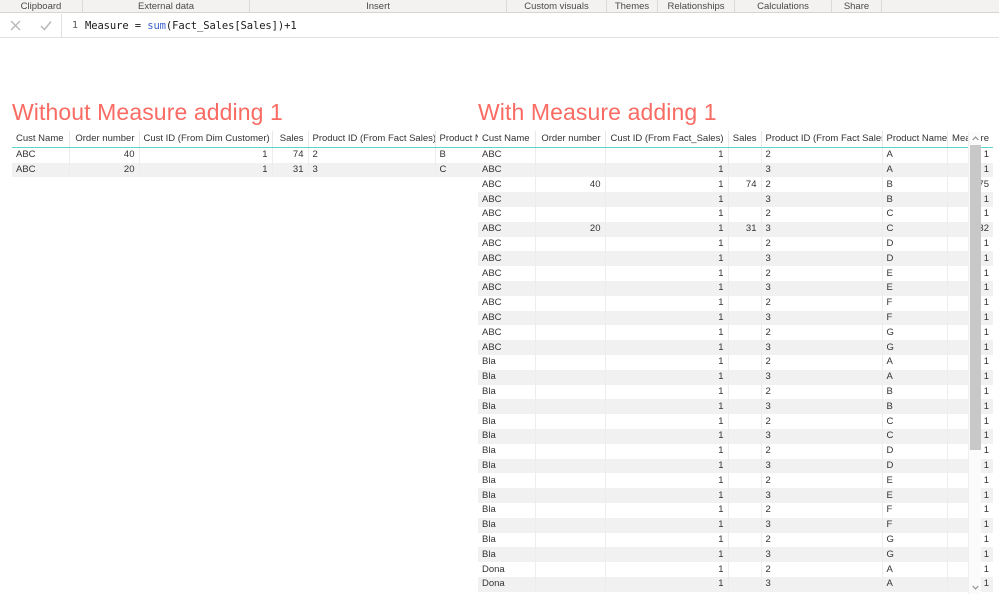 This screenshot has width=999, height=595. Describe the element at coordinates (745, 185) in the screenshot. I see `table-cell: 74` at that location.